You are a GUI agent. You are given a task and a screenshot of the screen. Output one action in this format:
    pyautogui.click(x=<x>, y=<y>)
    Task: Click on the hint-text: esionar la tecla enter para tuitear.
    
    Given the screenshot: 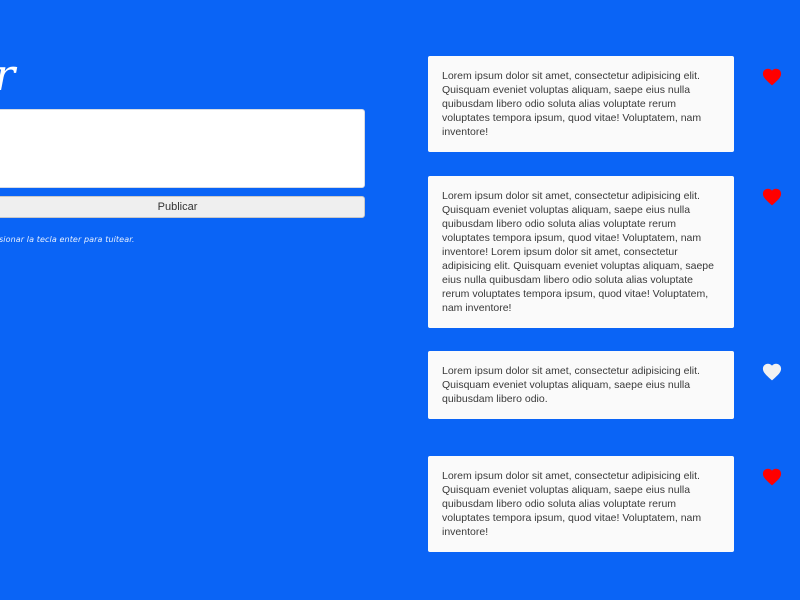 What is the action you would take?
    pyautogui.click(x=67, y=239)
    